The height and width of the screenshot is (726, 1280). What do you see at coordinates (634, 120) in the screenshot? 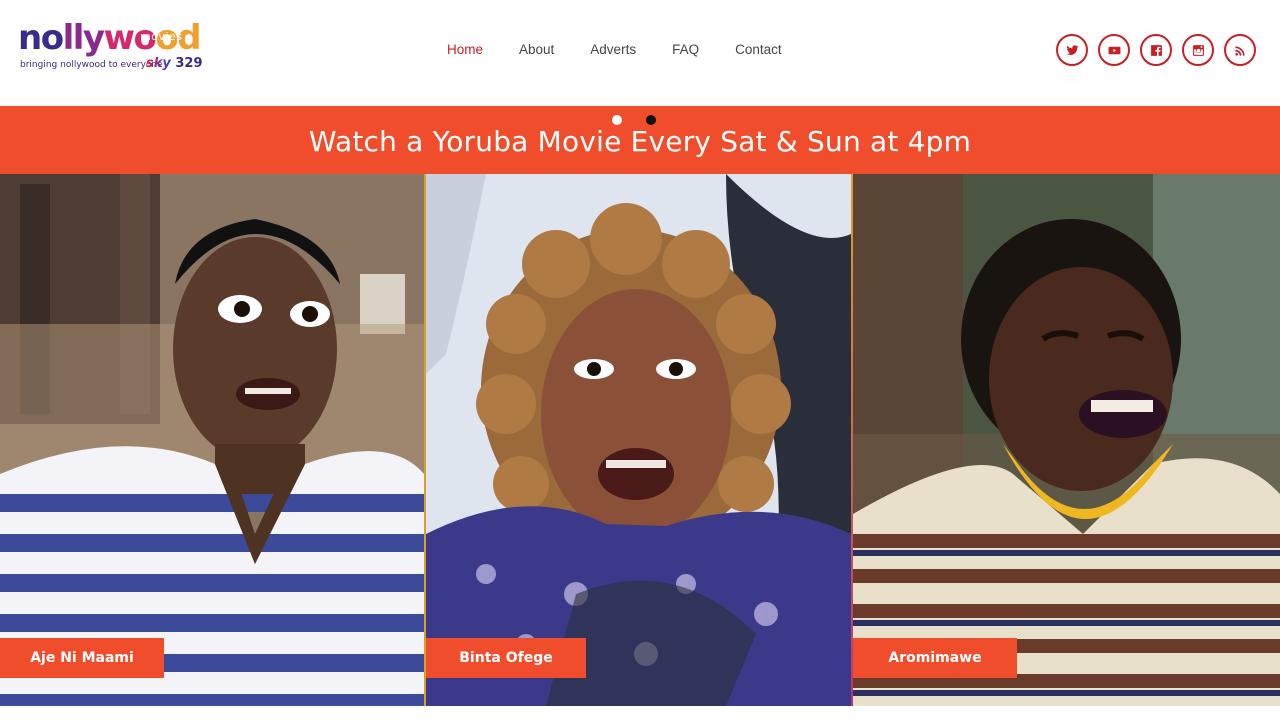
I see `slider-dots` at bounding box center [634, 120].